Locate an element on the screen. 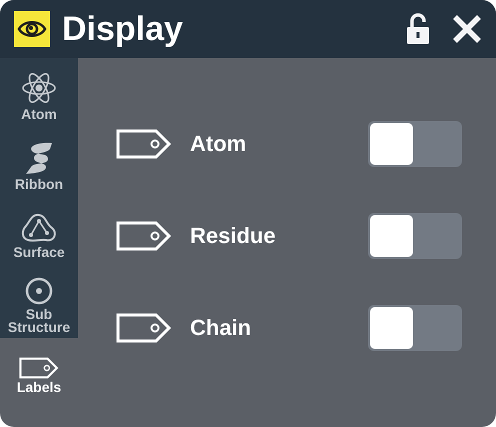 This screenshot has height=427, width=496. sidebar-tab: Sub Structure is located at coordinates (39, 303).